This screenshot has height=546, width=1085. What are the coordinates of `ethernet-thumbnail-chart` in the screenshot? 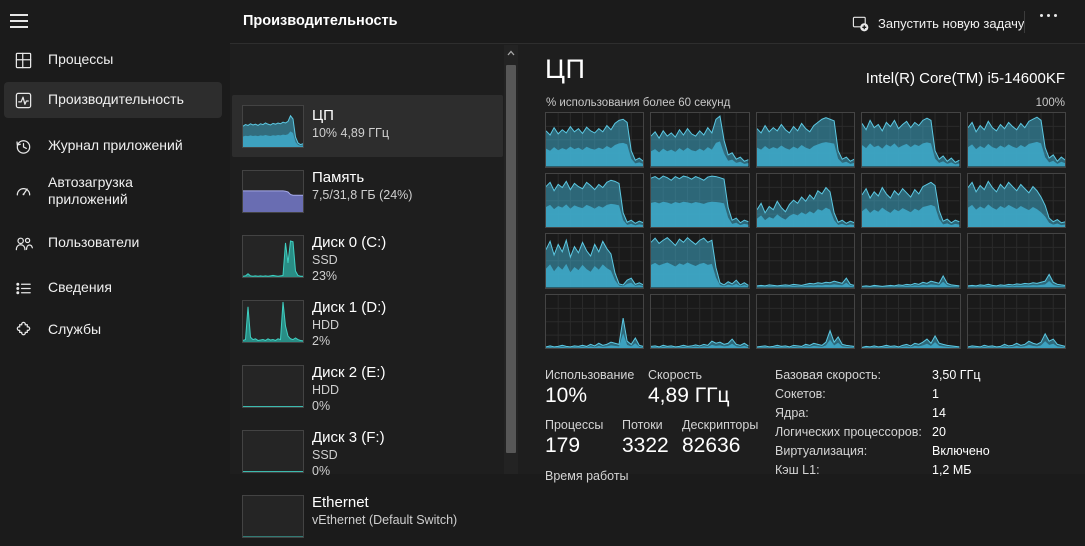 It's located at (273, 516).